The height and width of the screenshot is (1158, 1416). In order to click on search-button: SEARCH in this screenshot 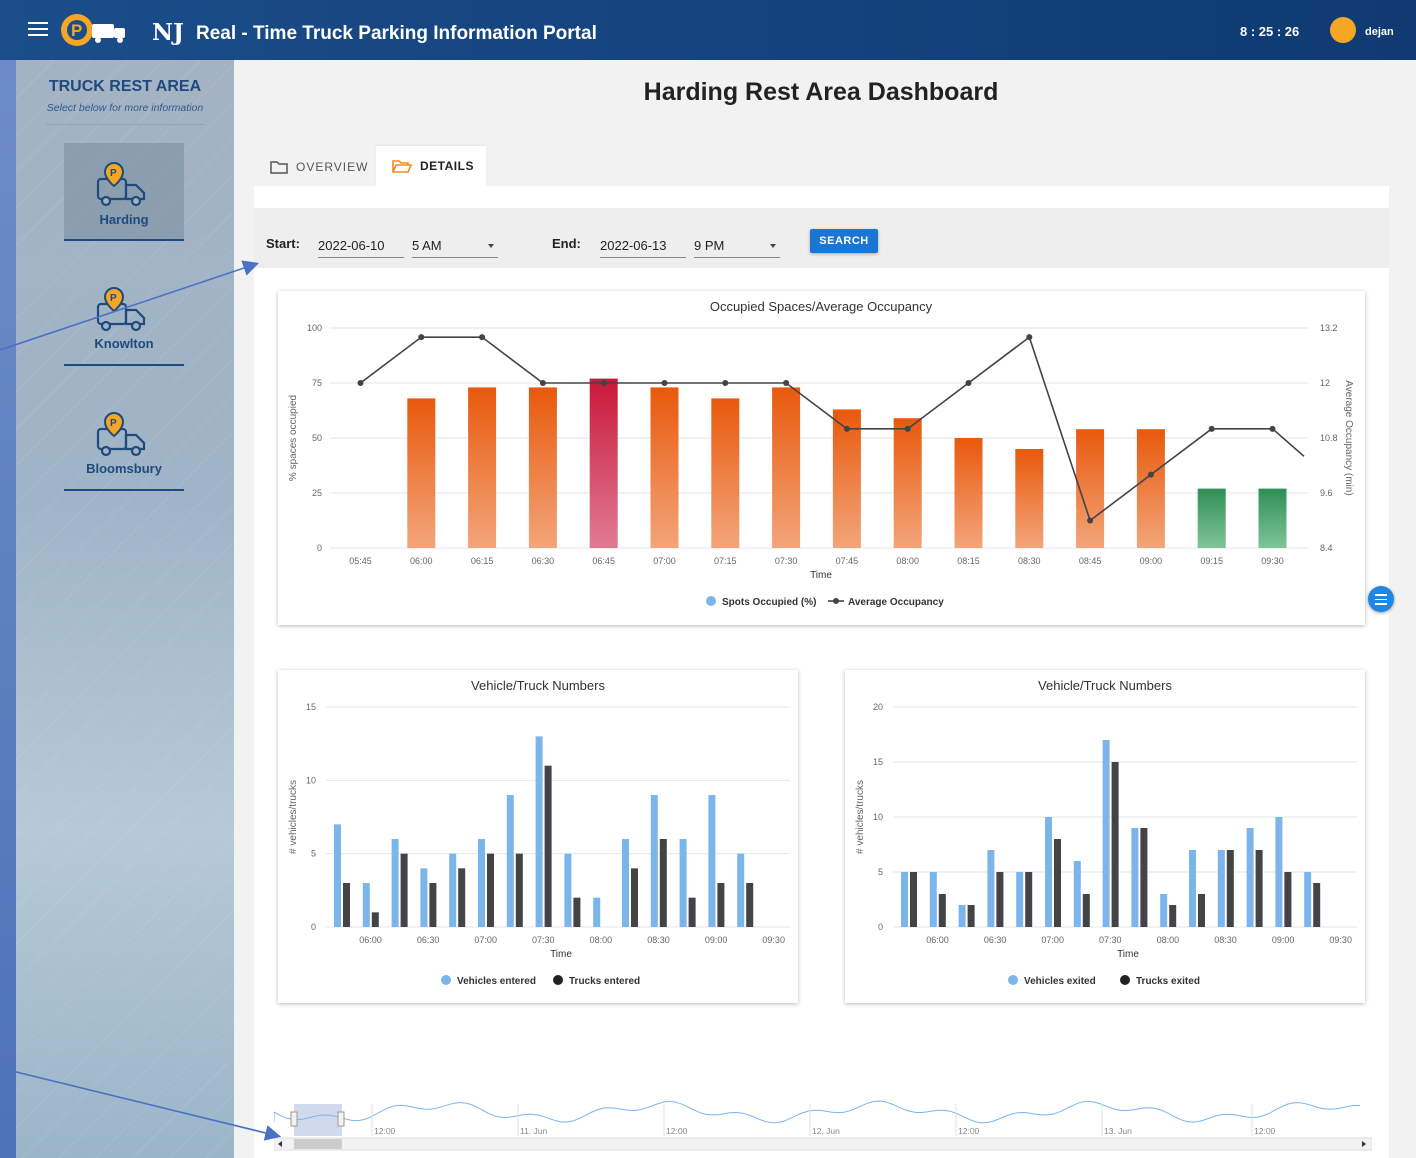, I will do `click(844, 241)`.